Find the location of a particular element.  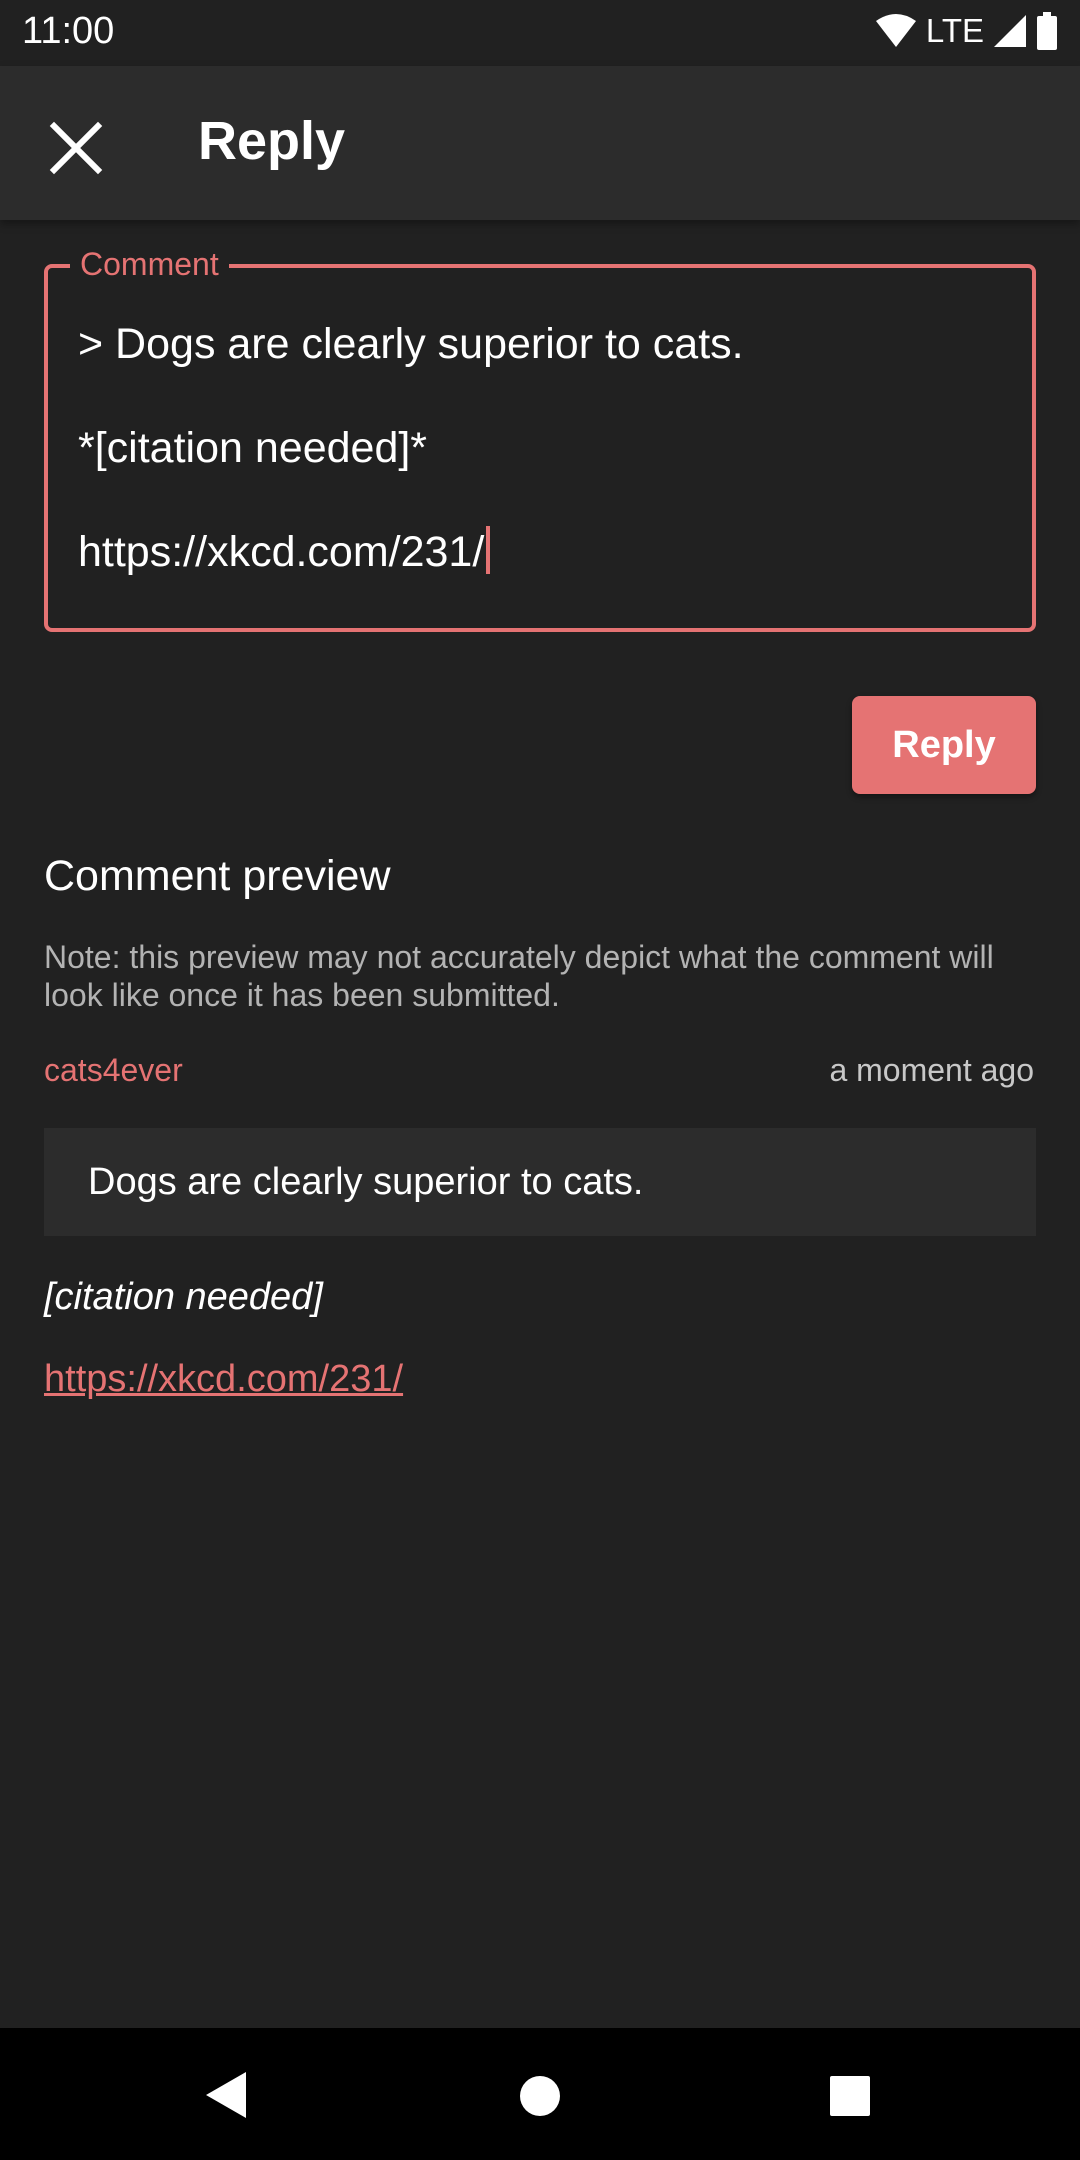

preview-quote: Dogs are clearly superior to cats. is located at coordinates (540, 1182).